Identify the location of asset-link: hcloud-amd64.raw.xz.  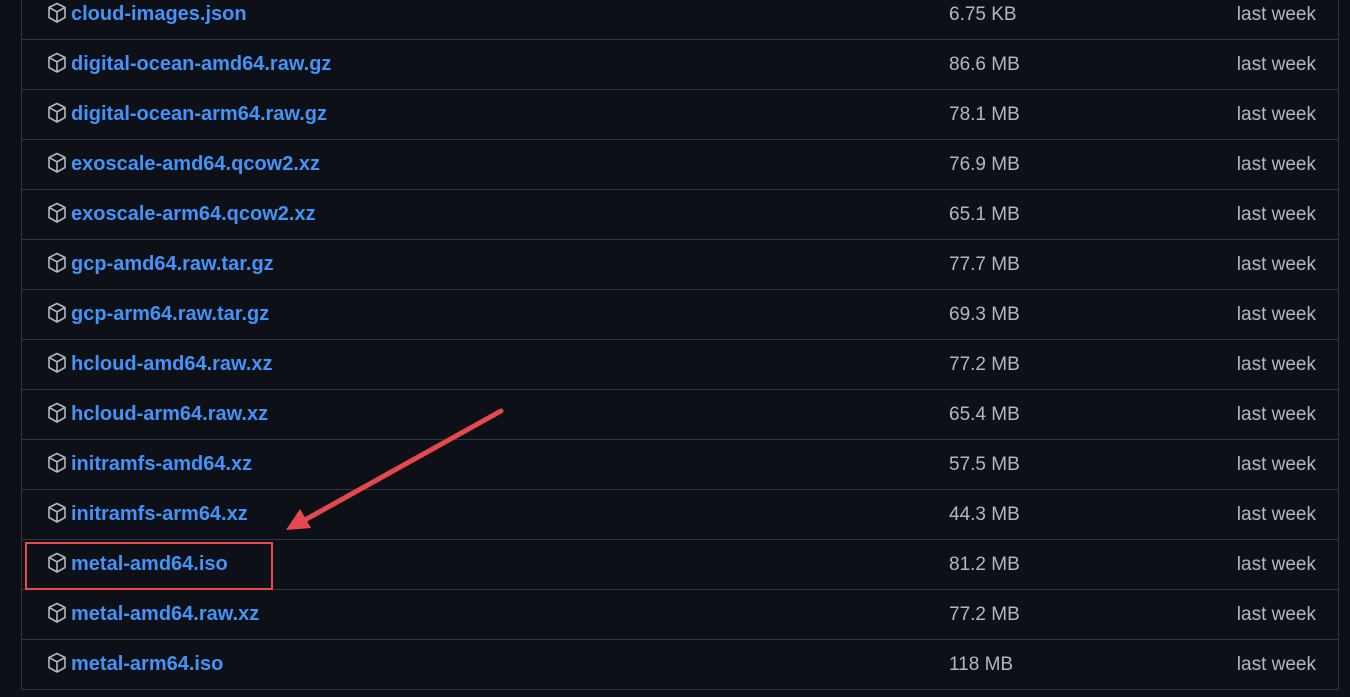
(172, 364).